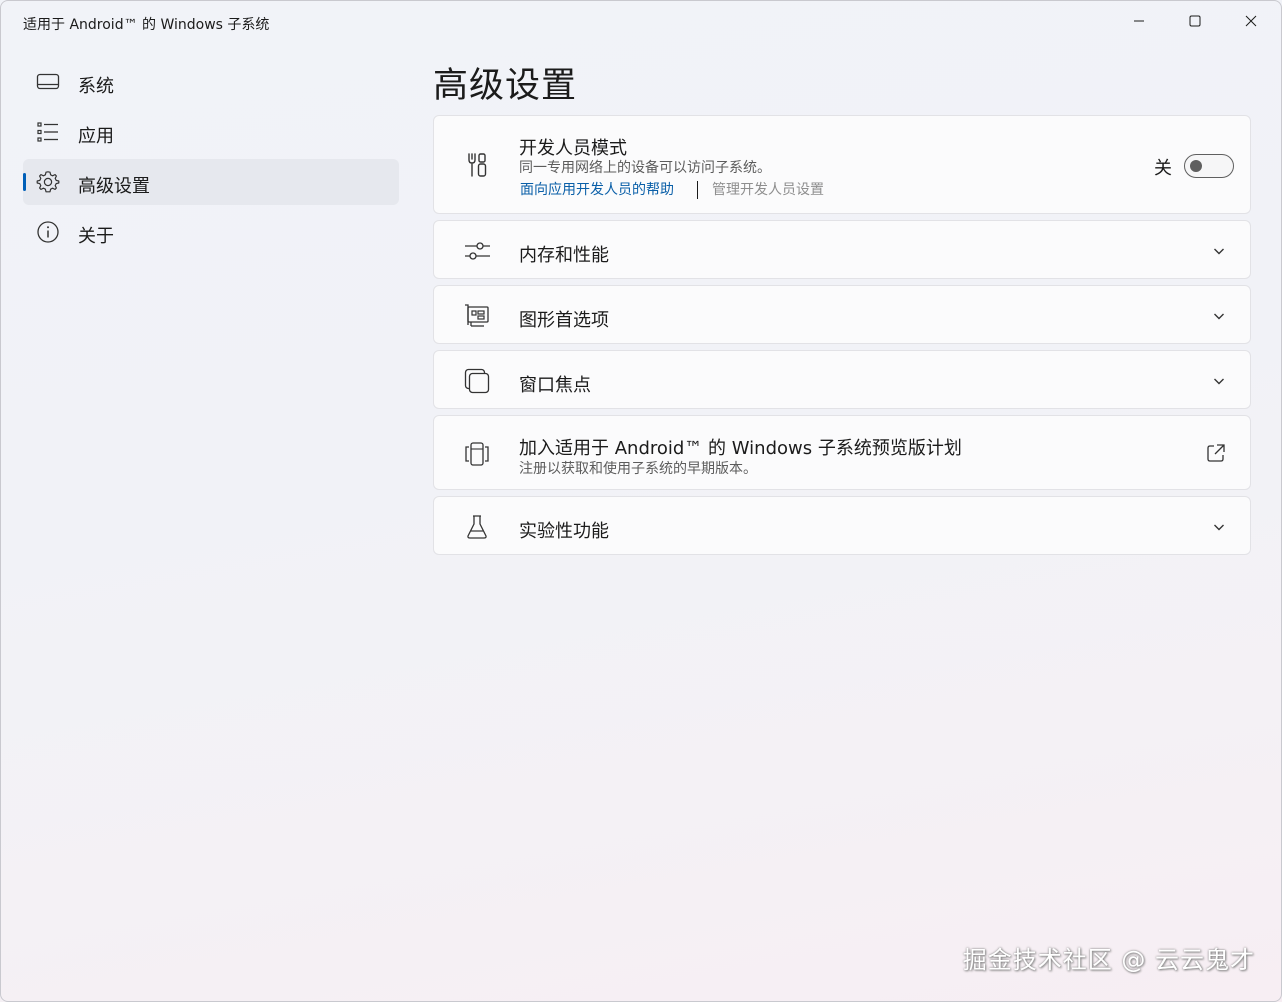 The width and height of the screenshot is (1282, 1002). I want to click on sidebar-item-label: 应用, so click(96, 136).